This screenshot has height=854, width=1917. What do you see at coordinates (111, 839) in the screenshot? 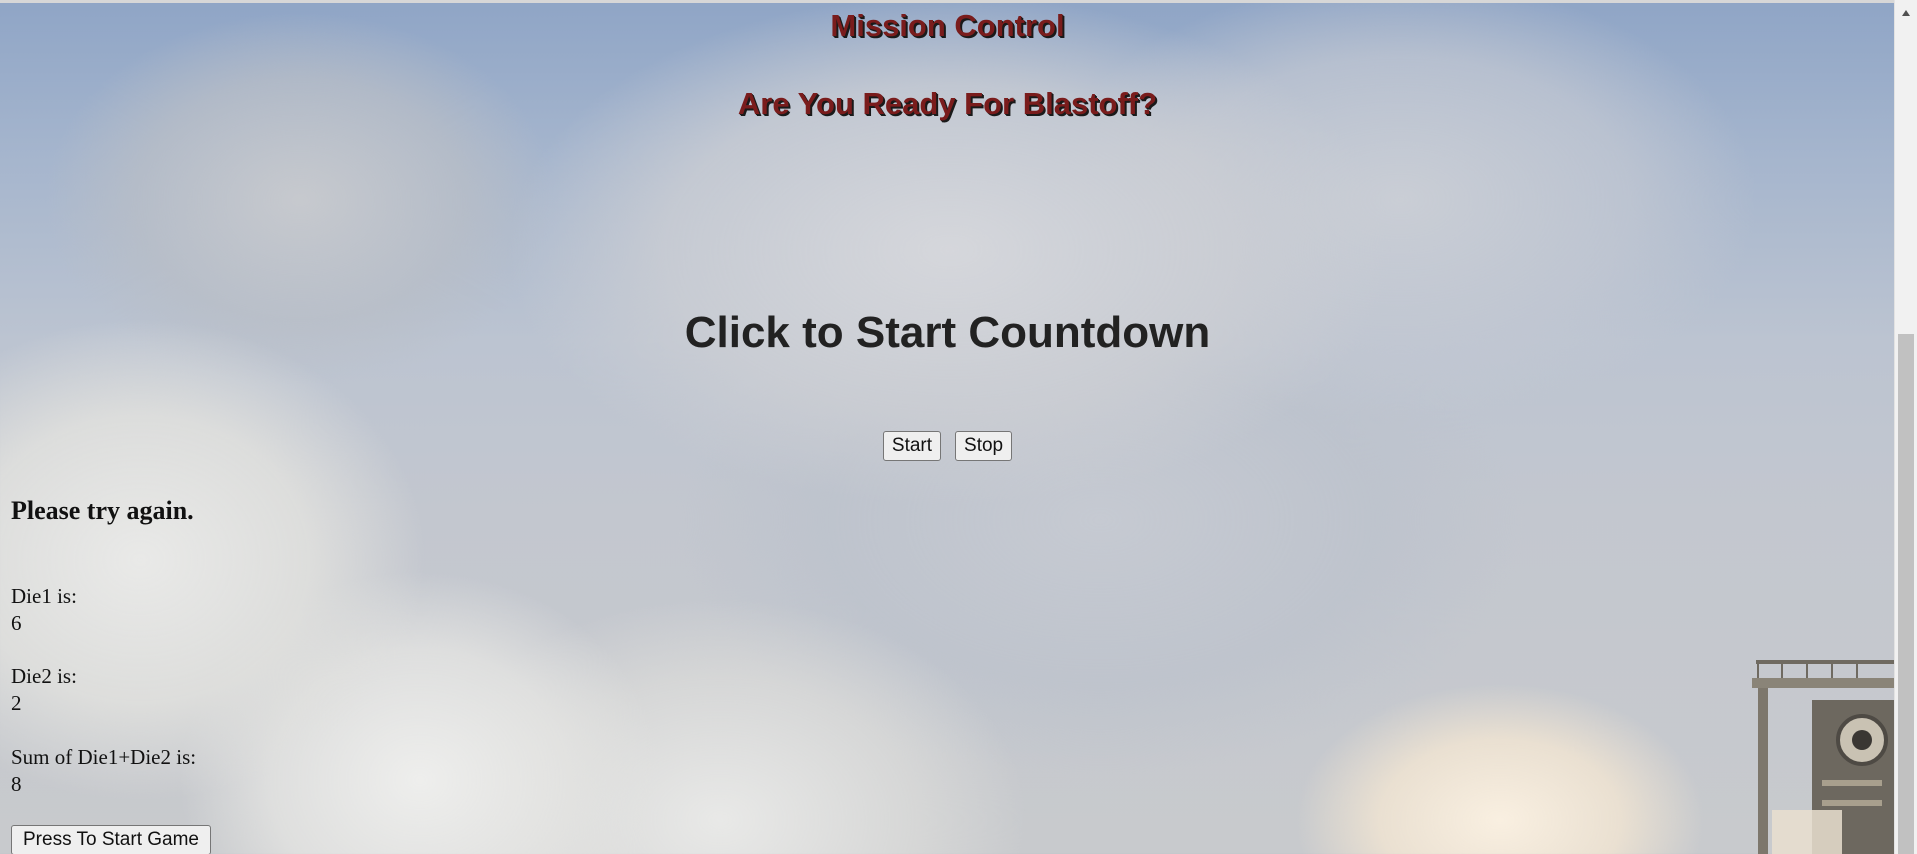
I see `start-game-button: Press To Start Game` at bounding box center [111, 839].